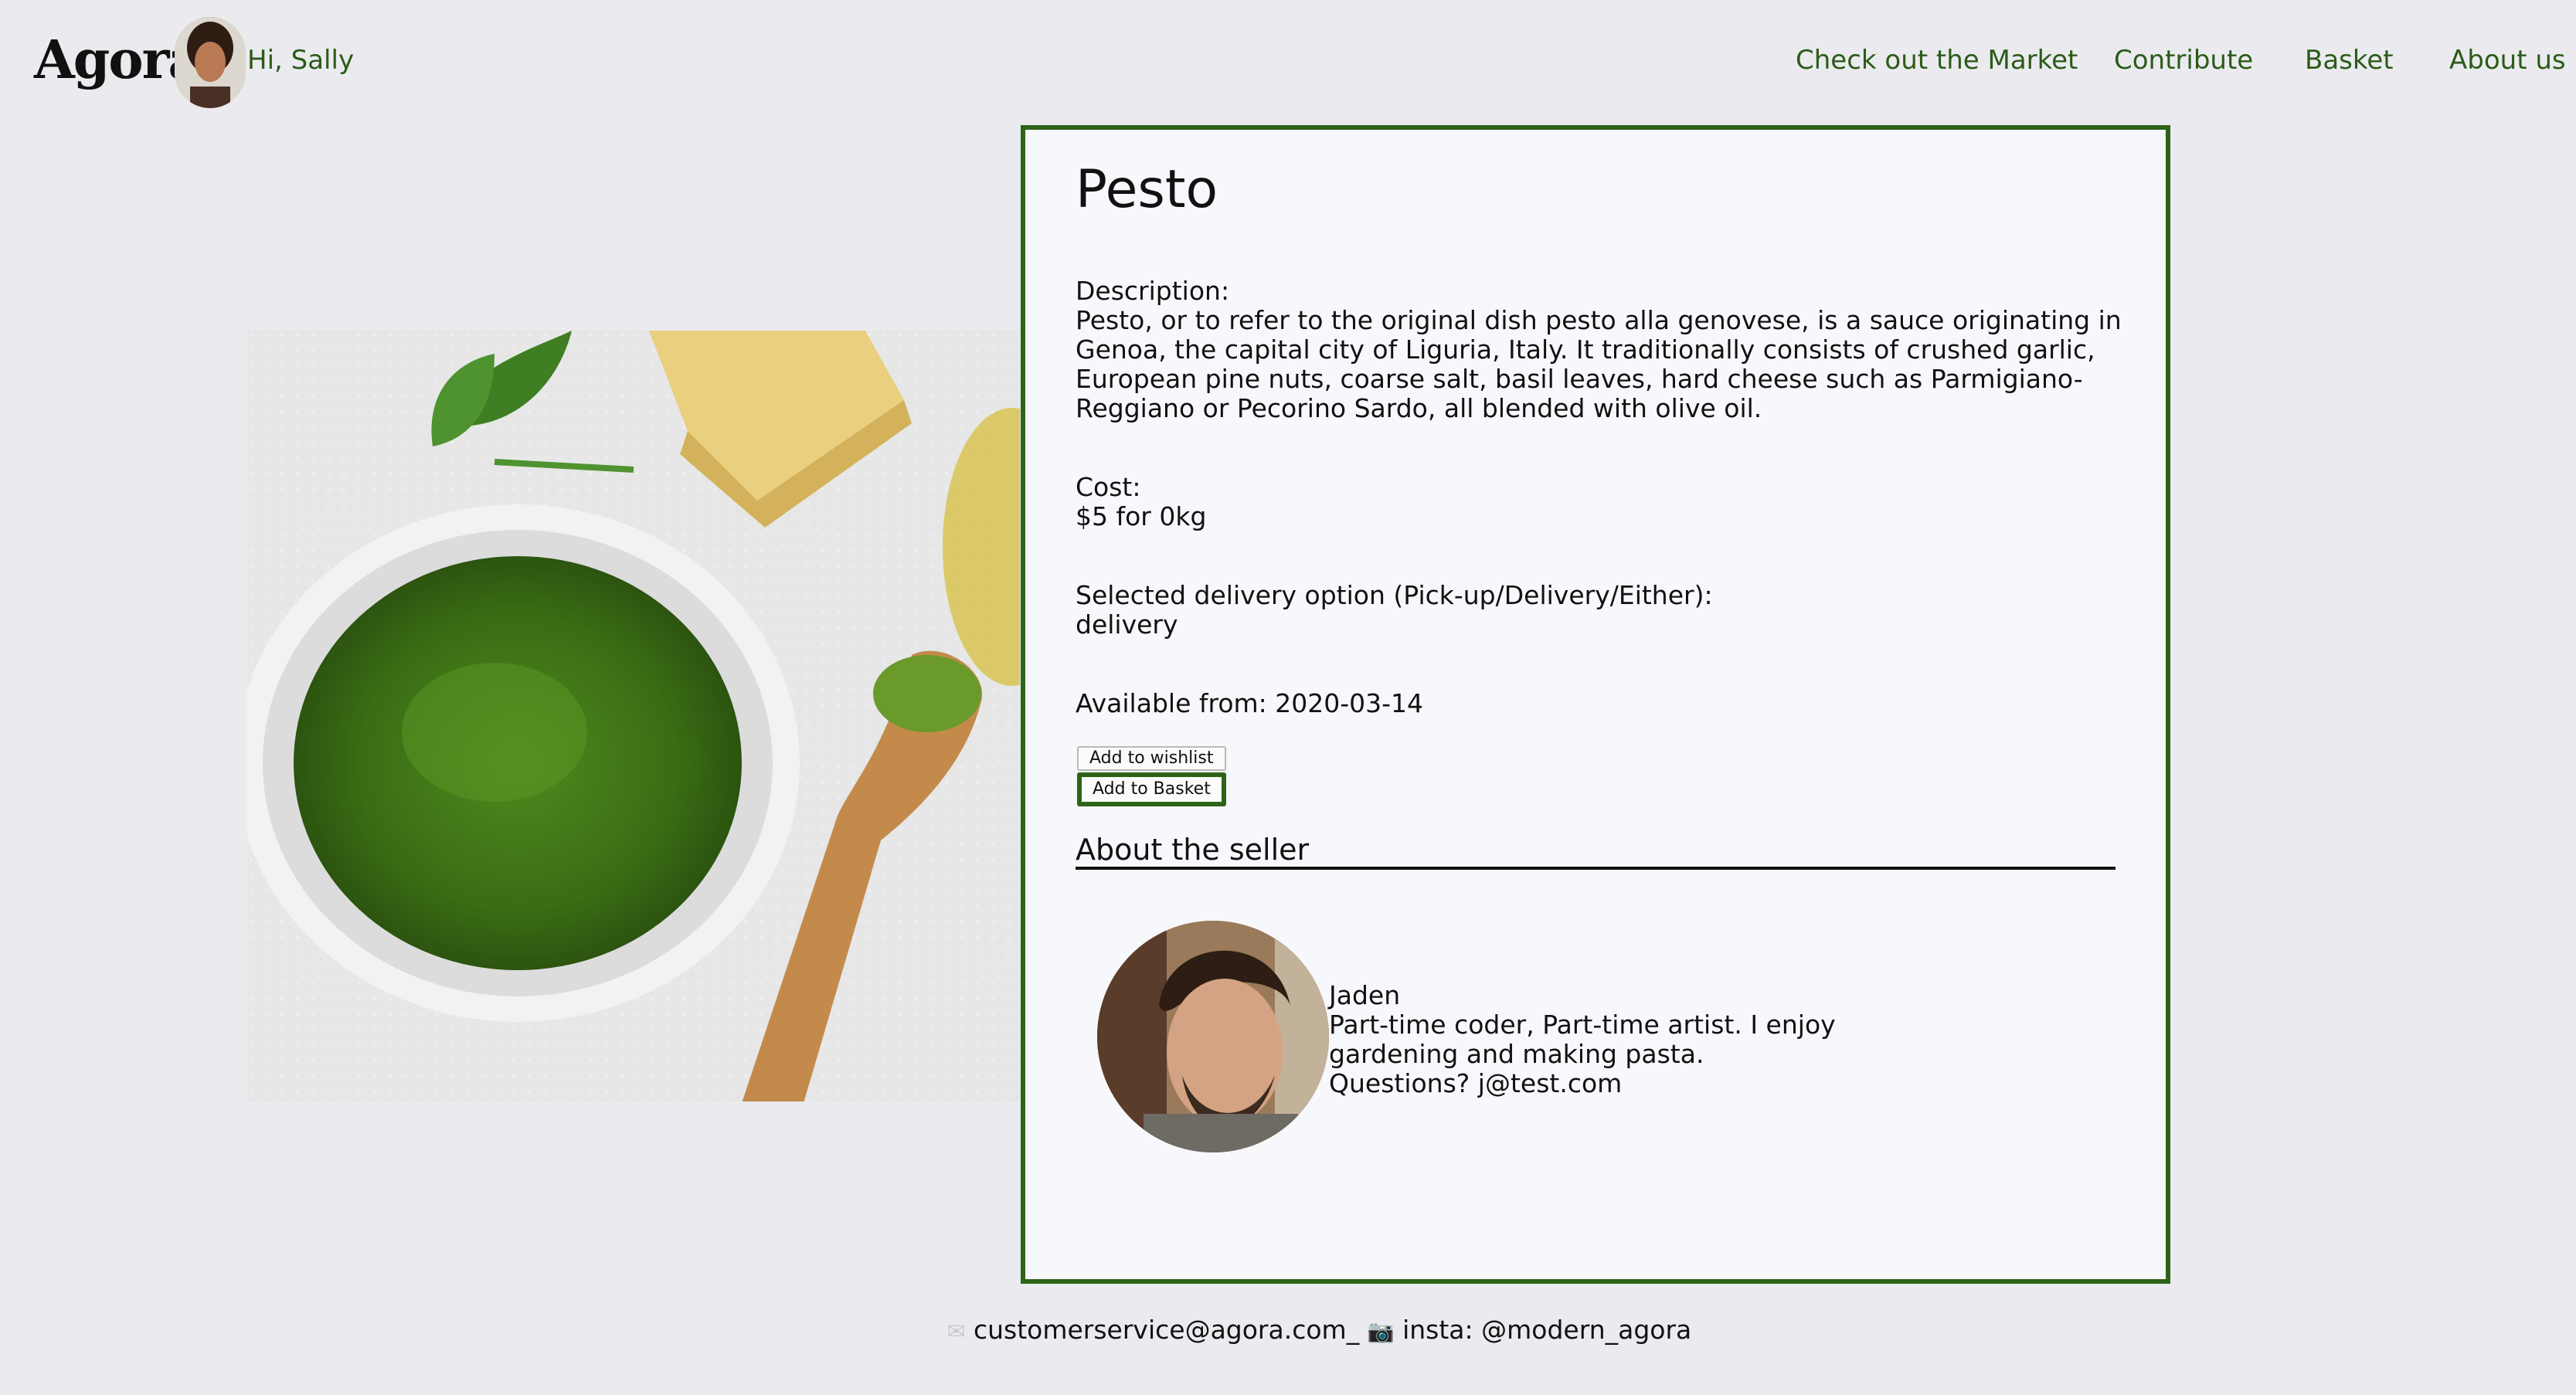  Describe the element at coordinates (1476, 1083) in the screenshot. I see `seller-contact: Questions? j@test.com` at that location.